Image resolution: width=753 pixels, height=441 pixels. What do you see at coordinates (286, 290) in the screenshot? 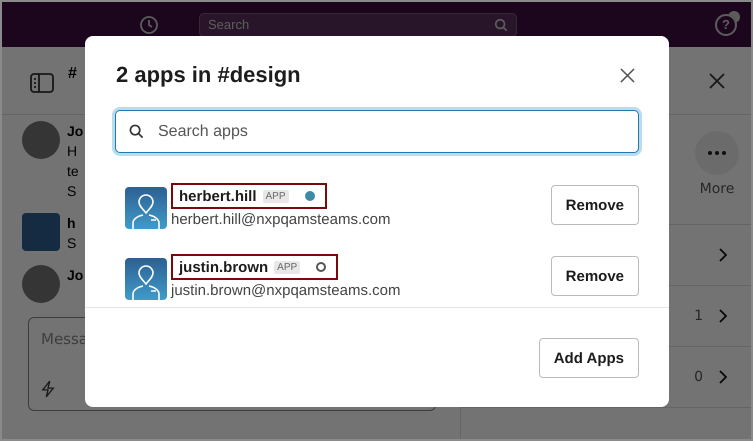
I see `app-email: justin.brown@nxpqamsteams.com` at bounding box center [286, 290].